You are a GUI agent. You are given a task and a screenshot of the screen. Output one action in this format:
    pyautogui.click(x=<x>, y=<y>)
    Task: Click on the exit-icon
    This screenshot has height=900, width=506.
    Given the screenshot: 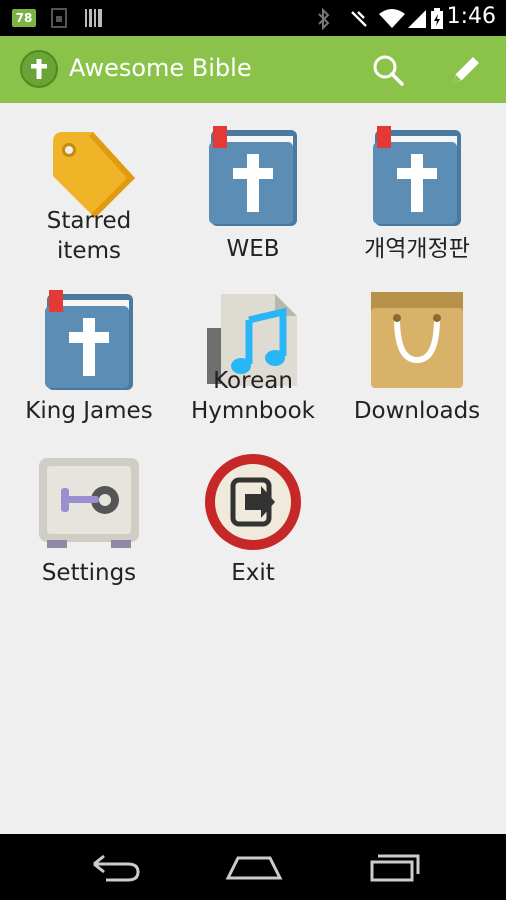 What is the action you would take?
    pyautogui.click(x=253, y=502)
    